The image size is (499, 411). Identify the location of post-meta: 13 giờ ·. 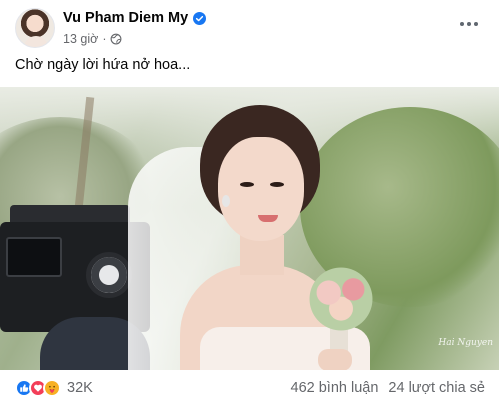
(92, 39).